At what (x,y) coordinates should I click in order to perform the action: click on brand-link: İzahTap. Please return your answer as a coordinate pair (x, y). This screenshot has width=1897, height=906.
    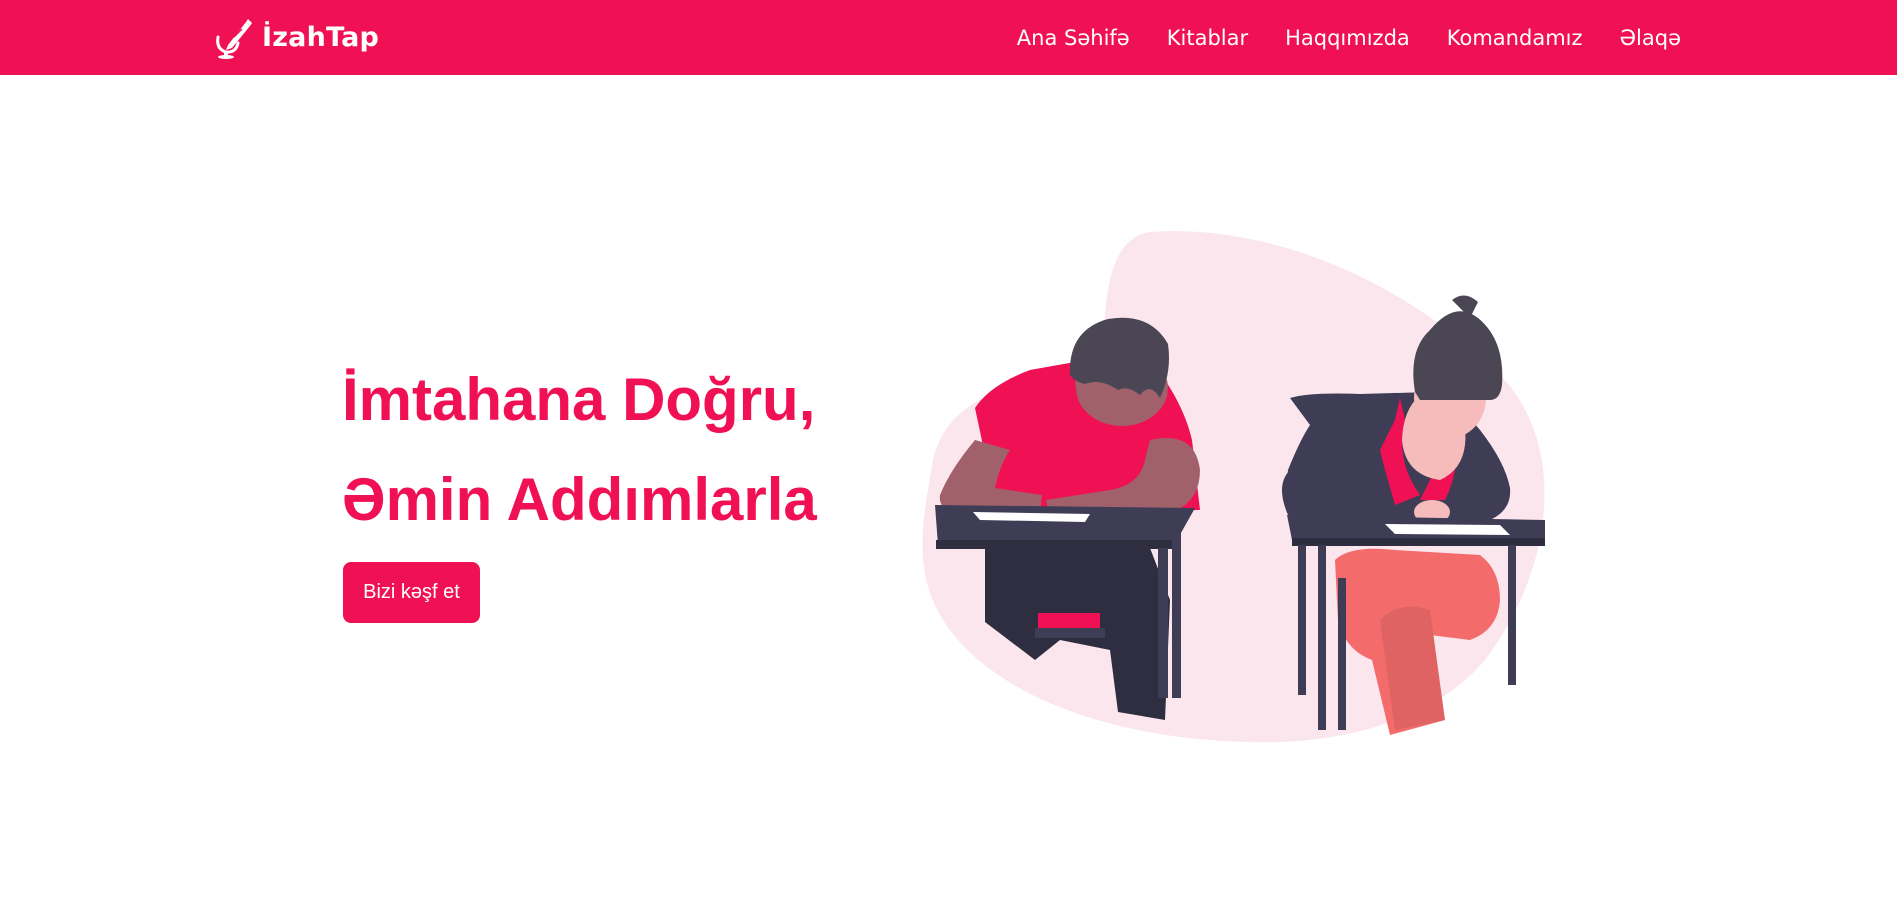
    Looking at the image, I should click on (295, 37).